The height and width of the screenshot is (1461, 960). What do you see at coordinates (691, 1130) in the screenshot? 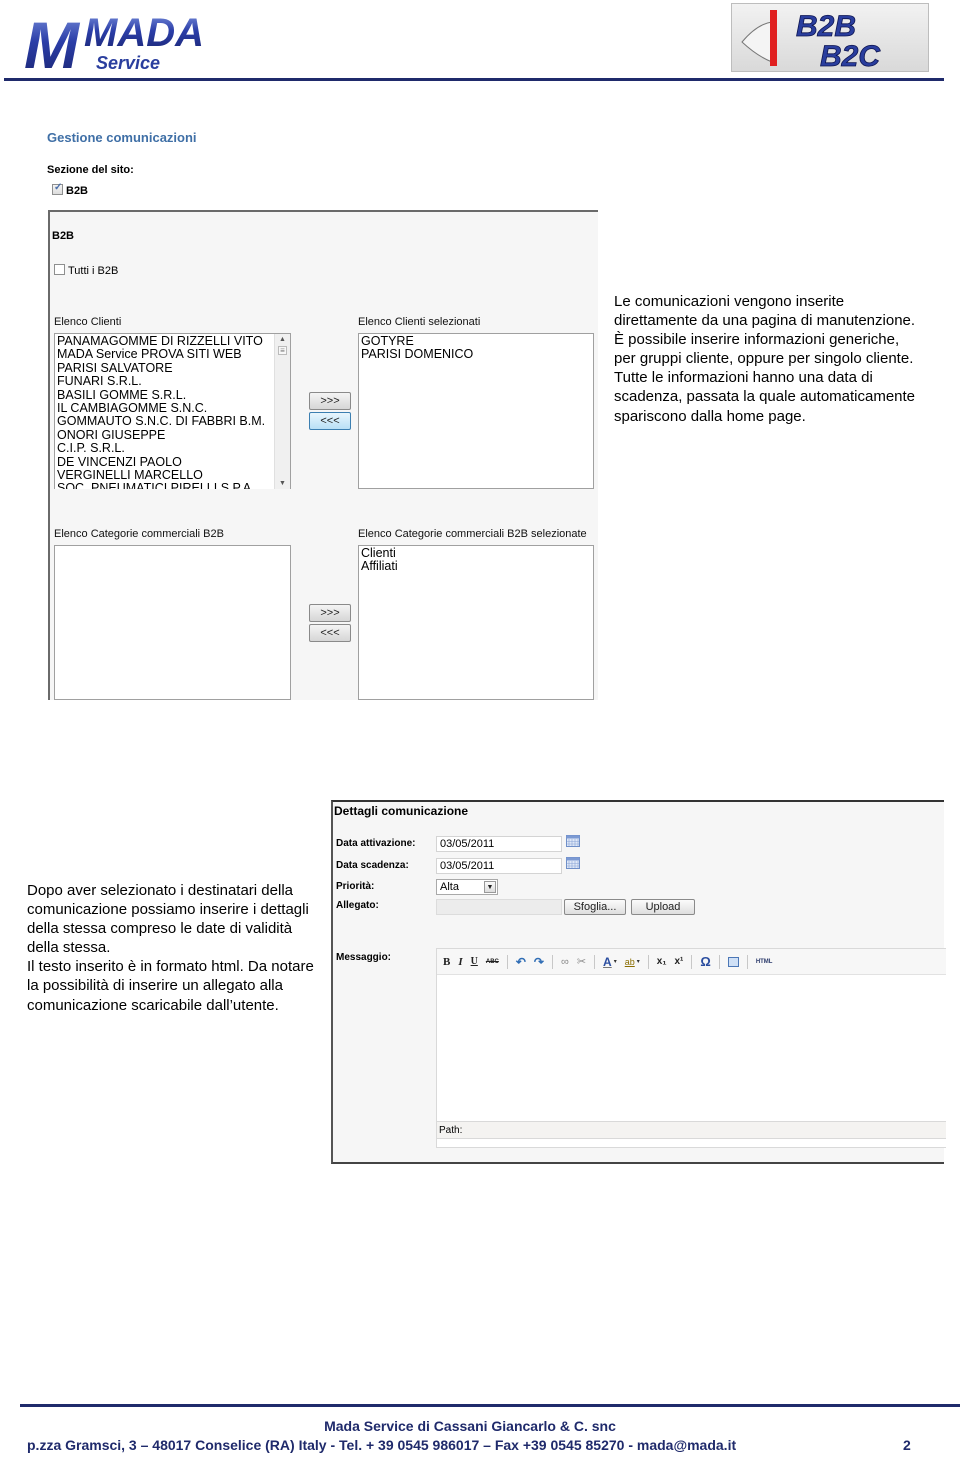
I see `editor-path-bar: Path:` at bounding box center [691, 1130].